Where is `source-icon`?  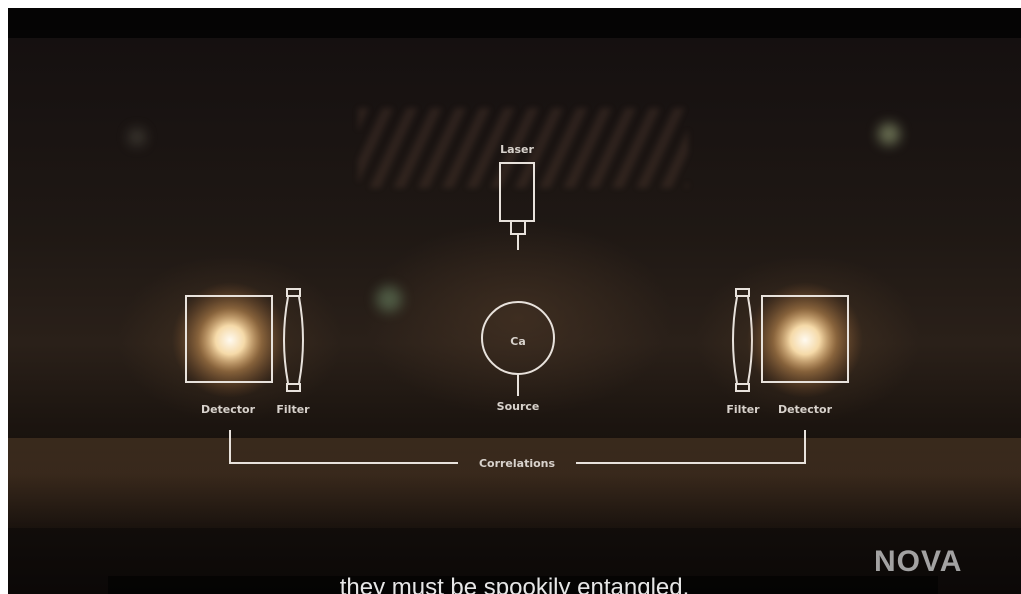 source-icon is located at coordinates (518, 348).